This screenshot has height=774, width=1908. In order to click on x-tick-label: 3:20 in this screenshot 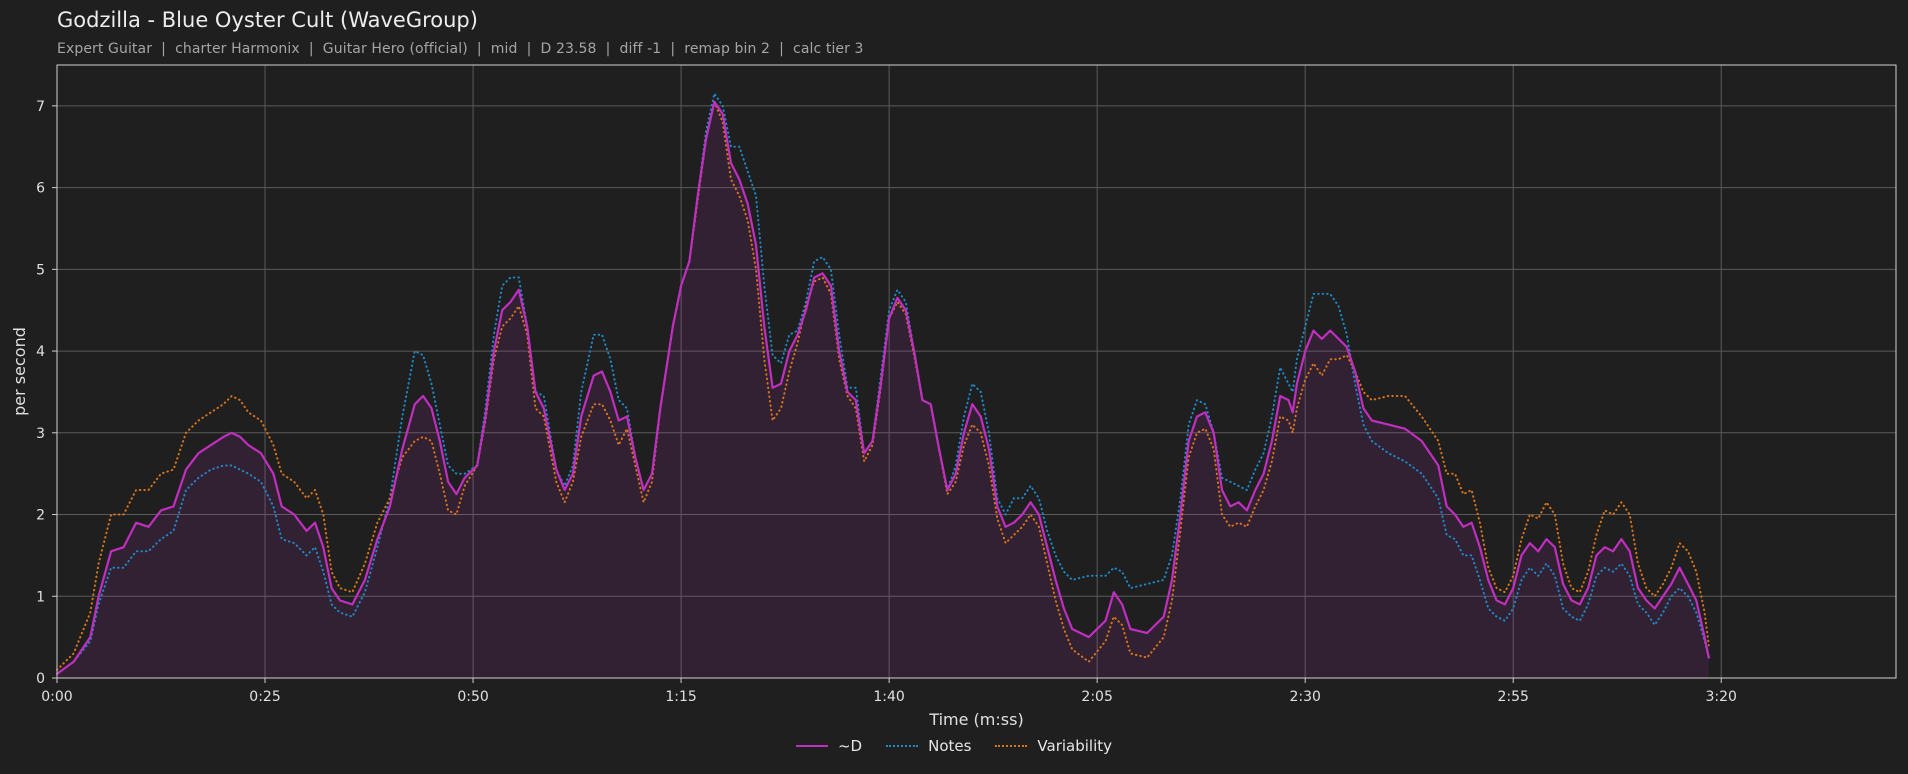, I will do `click(1721, 697)`.